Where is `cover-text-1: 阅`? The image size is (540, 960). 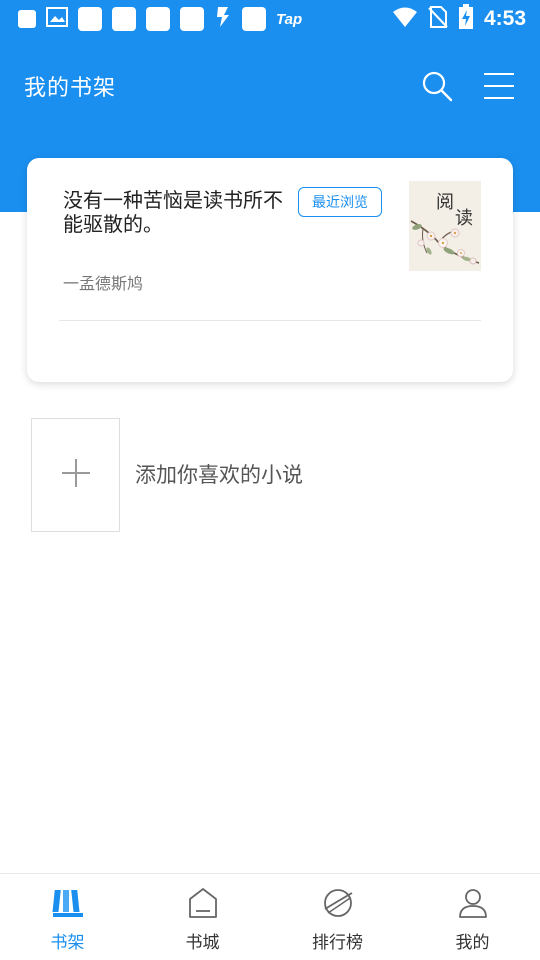 cover-text-1: 阅 is located at coordinates (445, 202).